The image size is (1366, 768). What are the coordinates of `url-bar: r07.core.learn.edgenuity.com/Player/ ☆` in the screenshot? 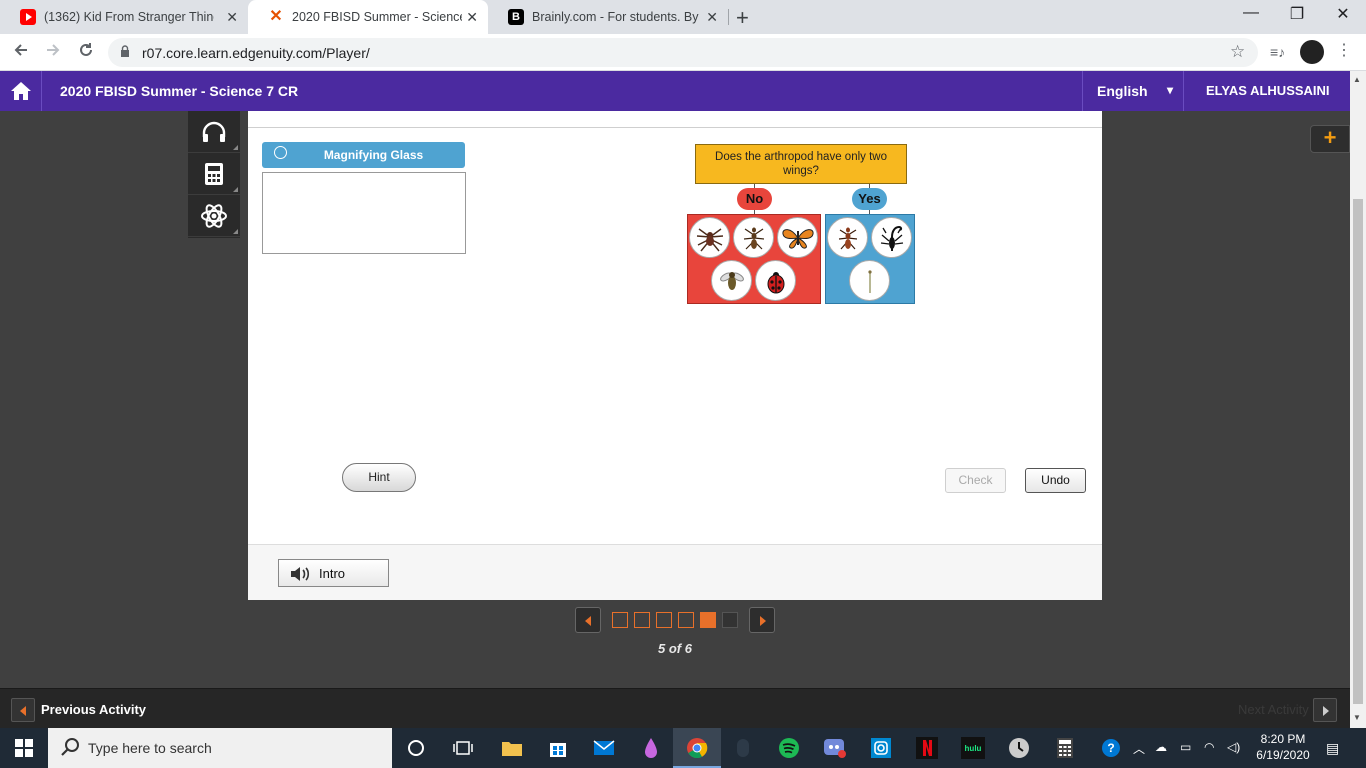 It's located at (683, 52).